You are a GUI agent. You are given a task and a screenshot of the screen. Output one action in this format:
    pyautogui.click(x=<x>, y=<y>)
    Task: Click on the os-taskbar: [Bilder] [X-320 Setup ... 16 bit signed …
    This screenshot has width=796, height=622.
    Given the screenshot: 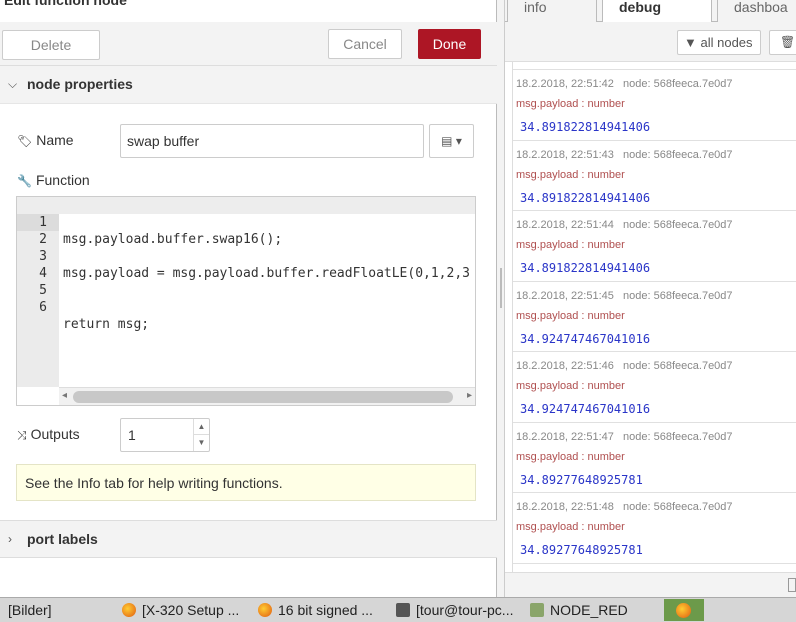 What is the action you would take?
    pyautogui.click(x=398, y=609)
    